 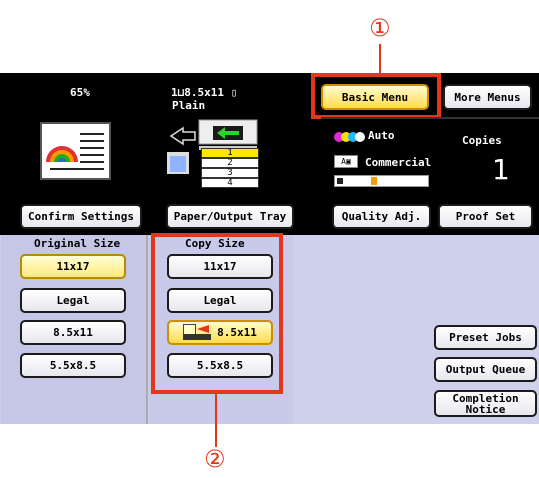 What do you see at coordinates (189, 105) in the screenshot?
I see `paper-type-status: Plain` at bounding box center [189, 105].